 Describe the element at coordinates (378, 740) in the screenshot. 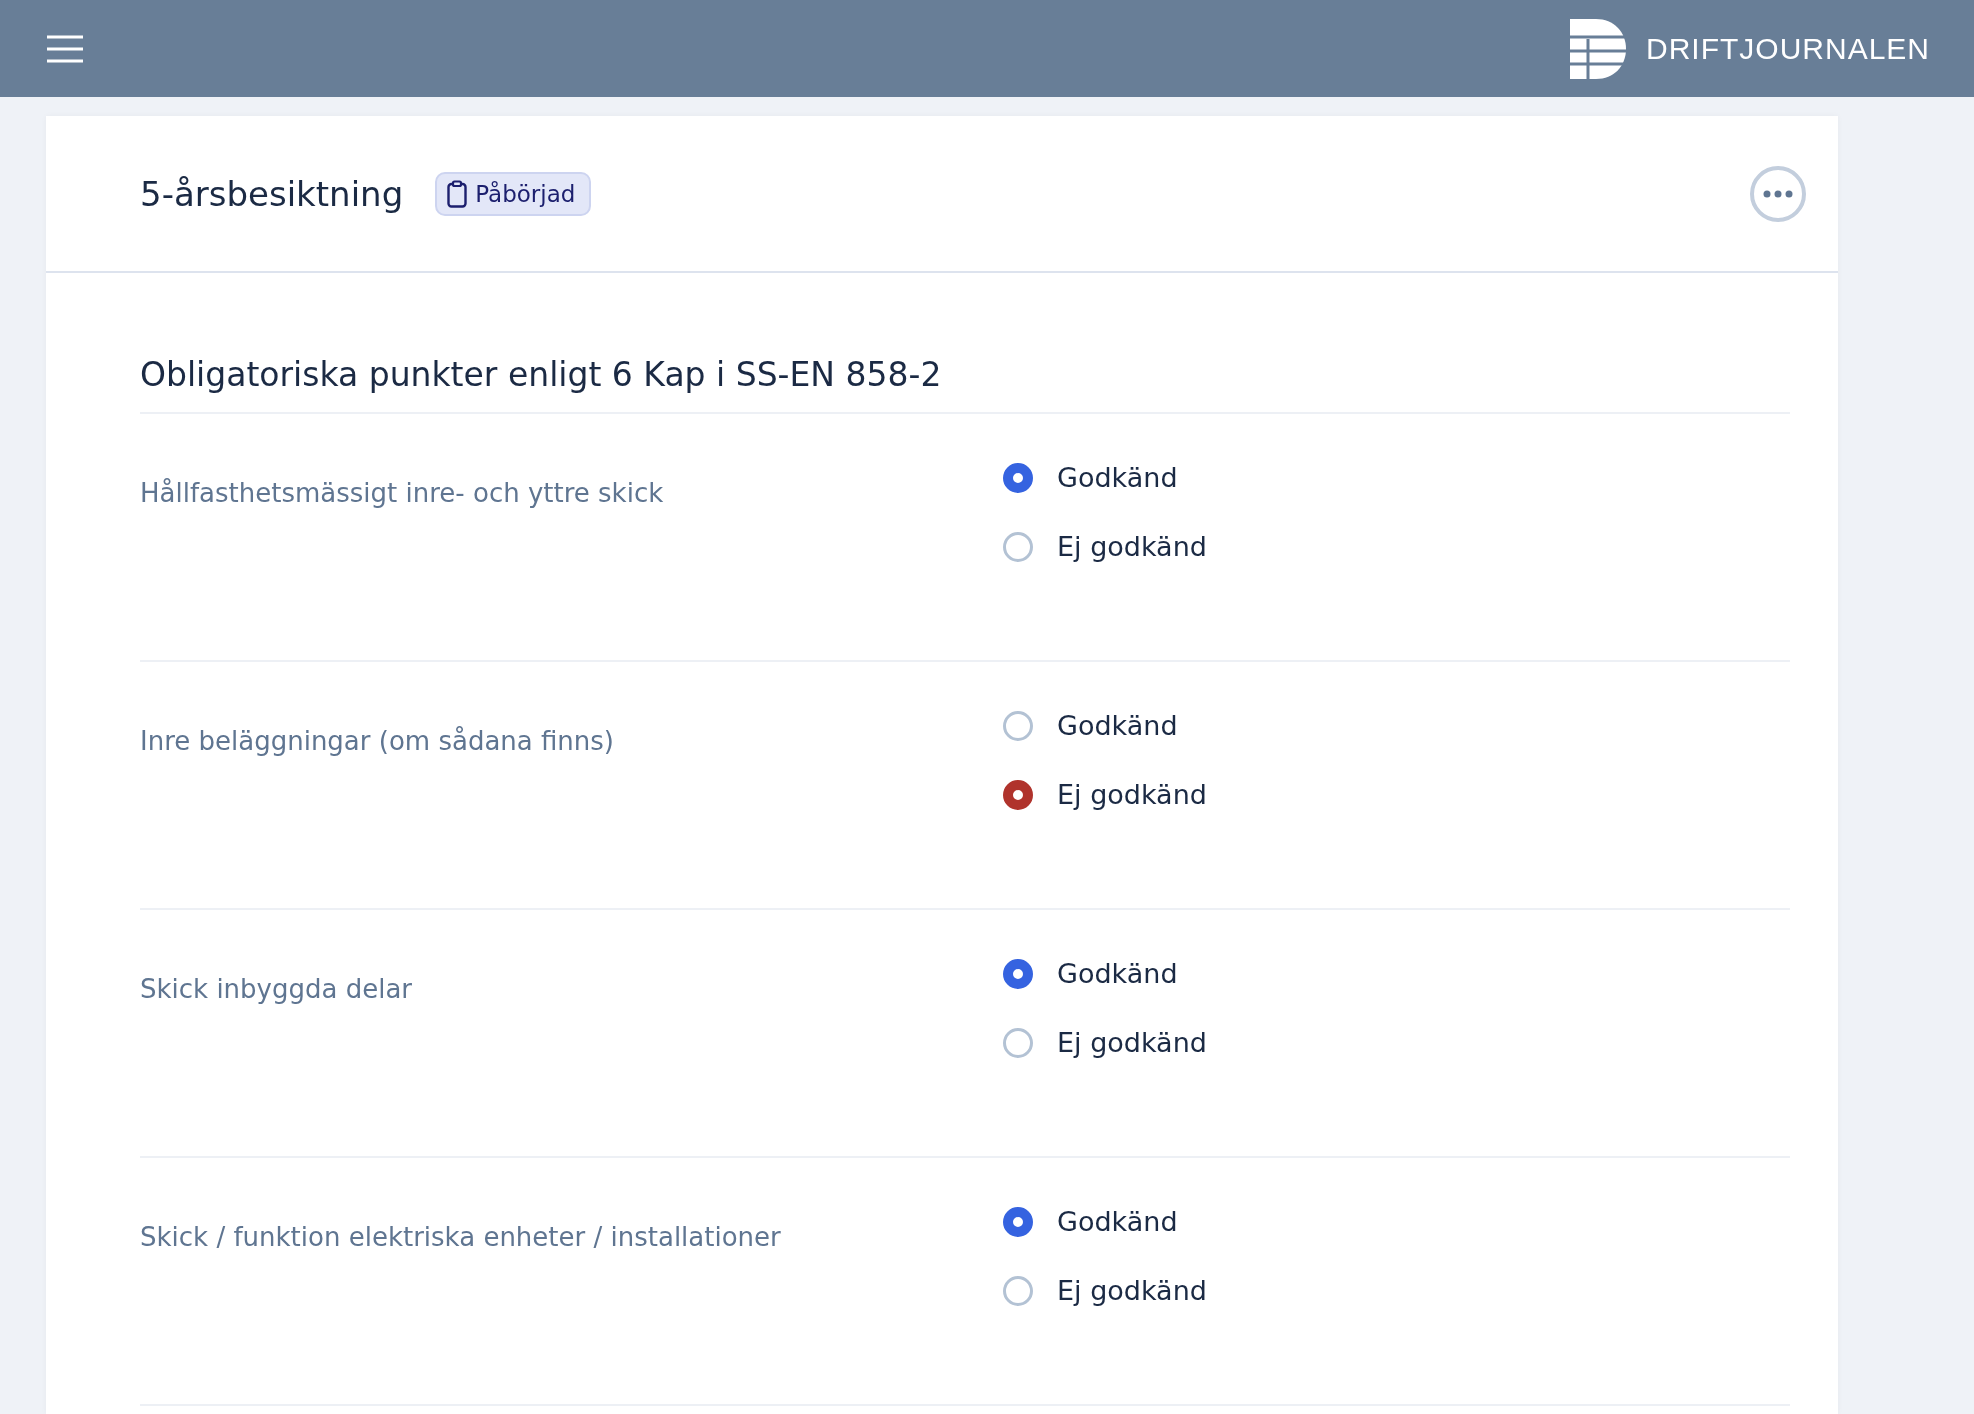

I see `question-label: Inre beläggningar (om sådana finns)` at that location.